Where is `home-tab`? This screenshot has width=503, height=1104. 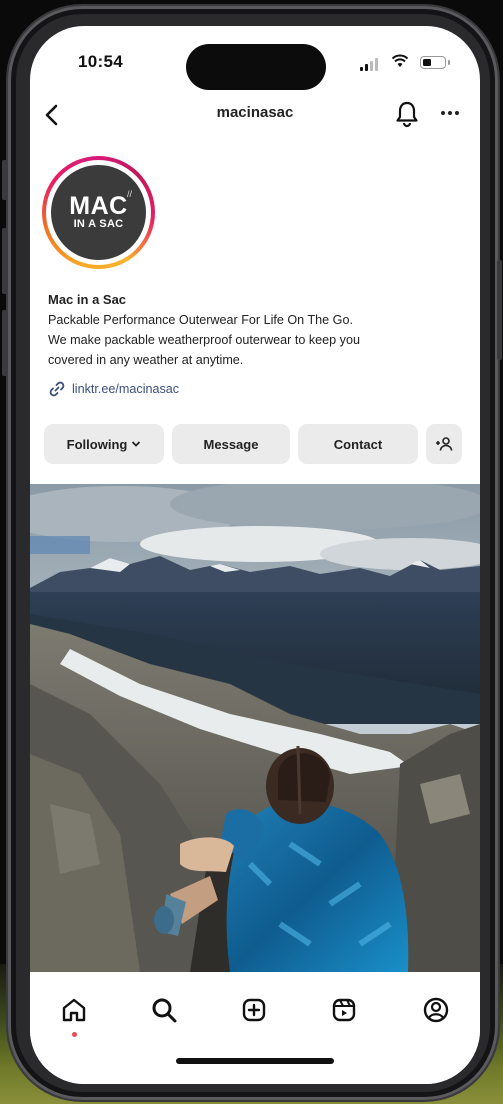
home-tab is located at coordinates (74, 1010).